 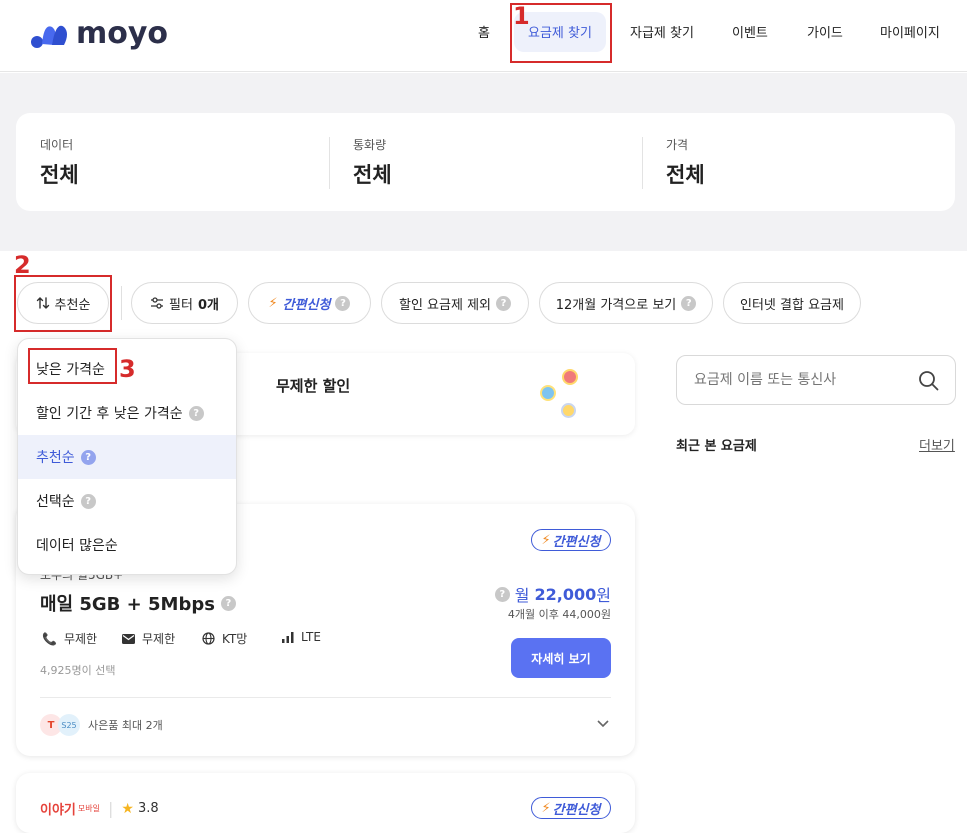 I want to click on easy-apply-label: 간편신청, so click(x=306, y=305).